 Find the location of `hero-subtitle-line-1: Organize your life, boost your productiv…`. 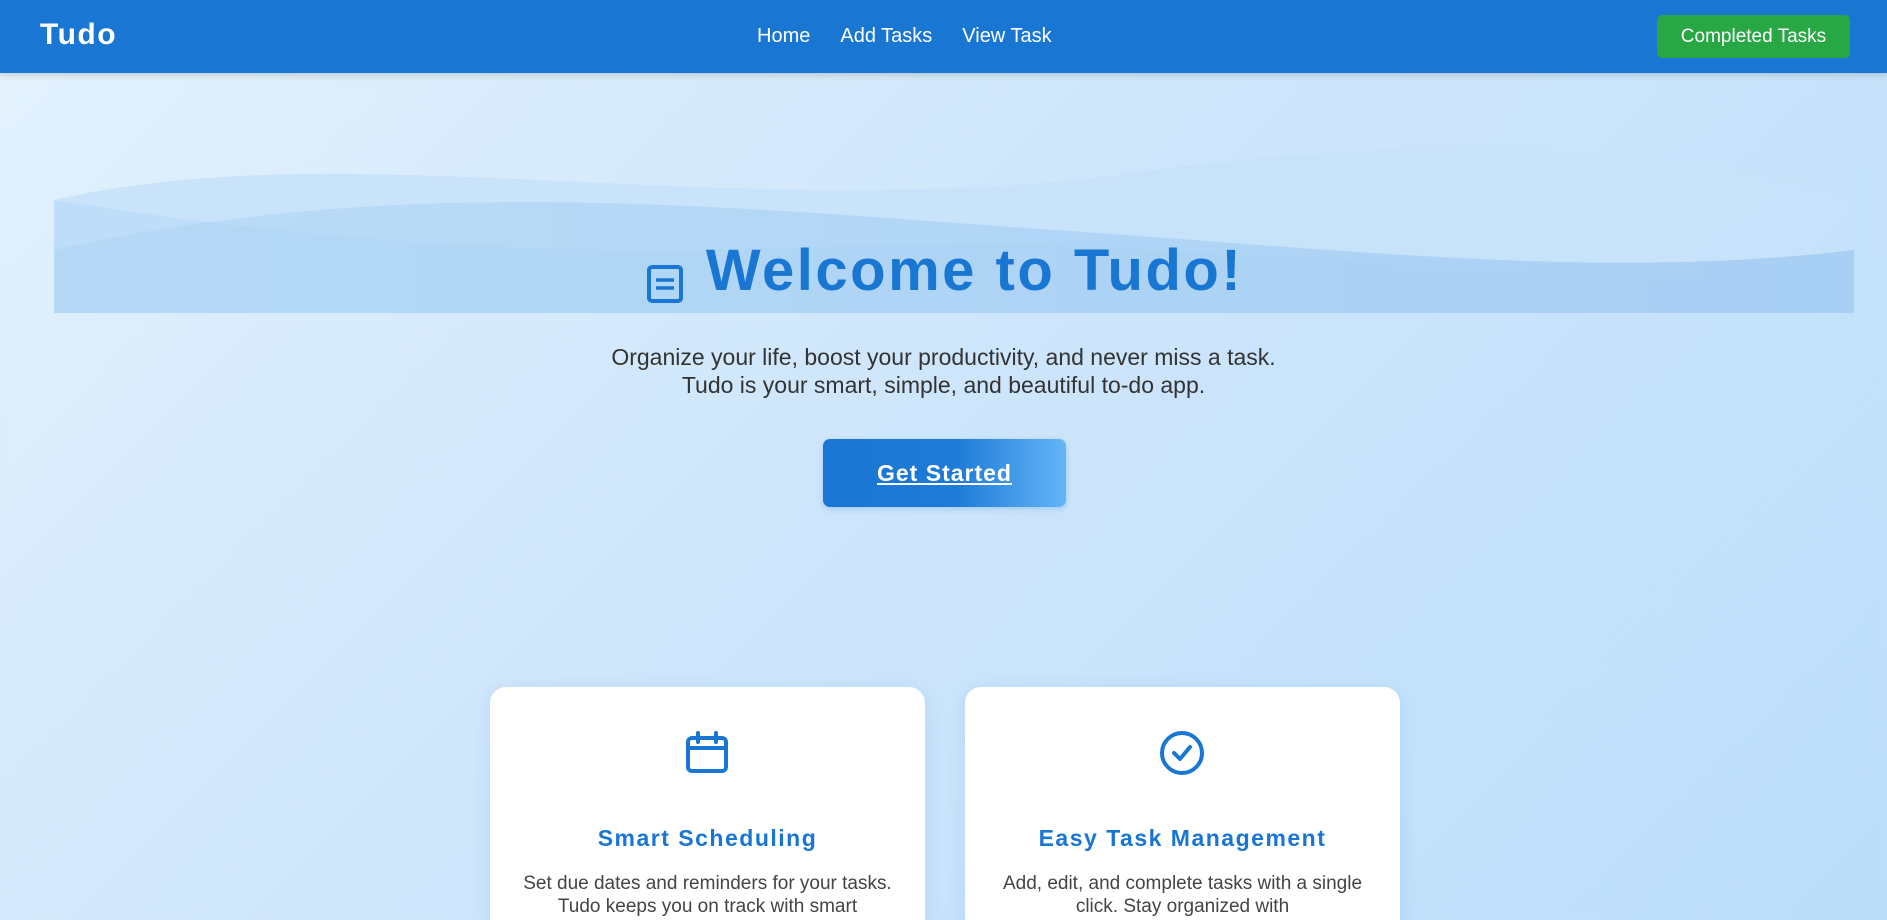

hero-subtitle-line-1: Organize your life, boost your productiv… is located at coordinates (943, 357).